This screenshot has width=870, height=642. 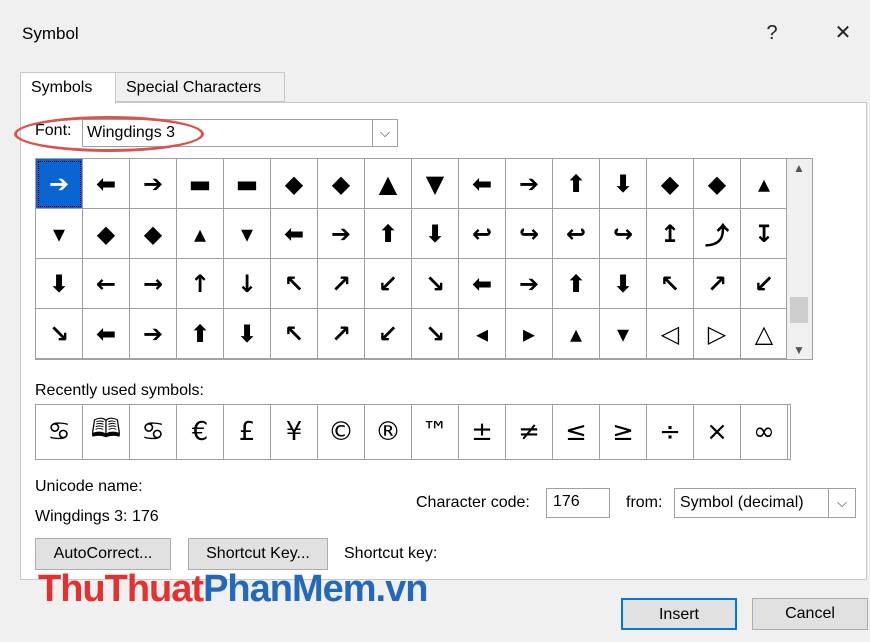 What do you see at coordinates (799, 310) in the screenshot?
I see `scroll-thumb` at bounding box center [799, 310].